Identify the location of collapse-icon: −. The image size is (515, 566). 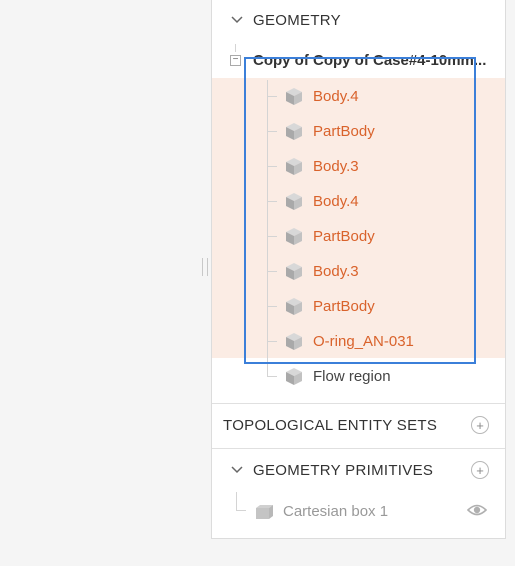
(235, 60).